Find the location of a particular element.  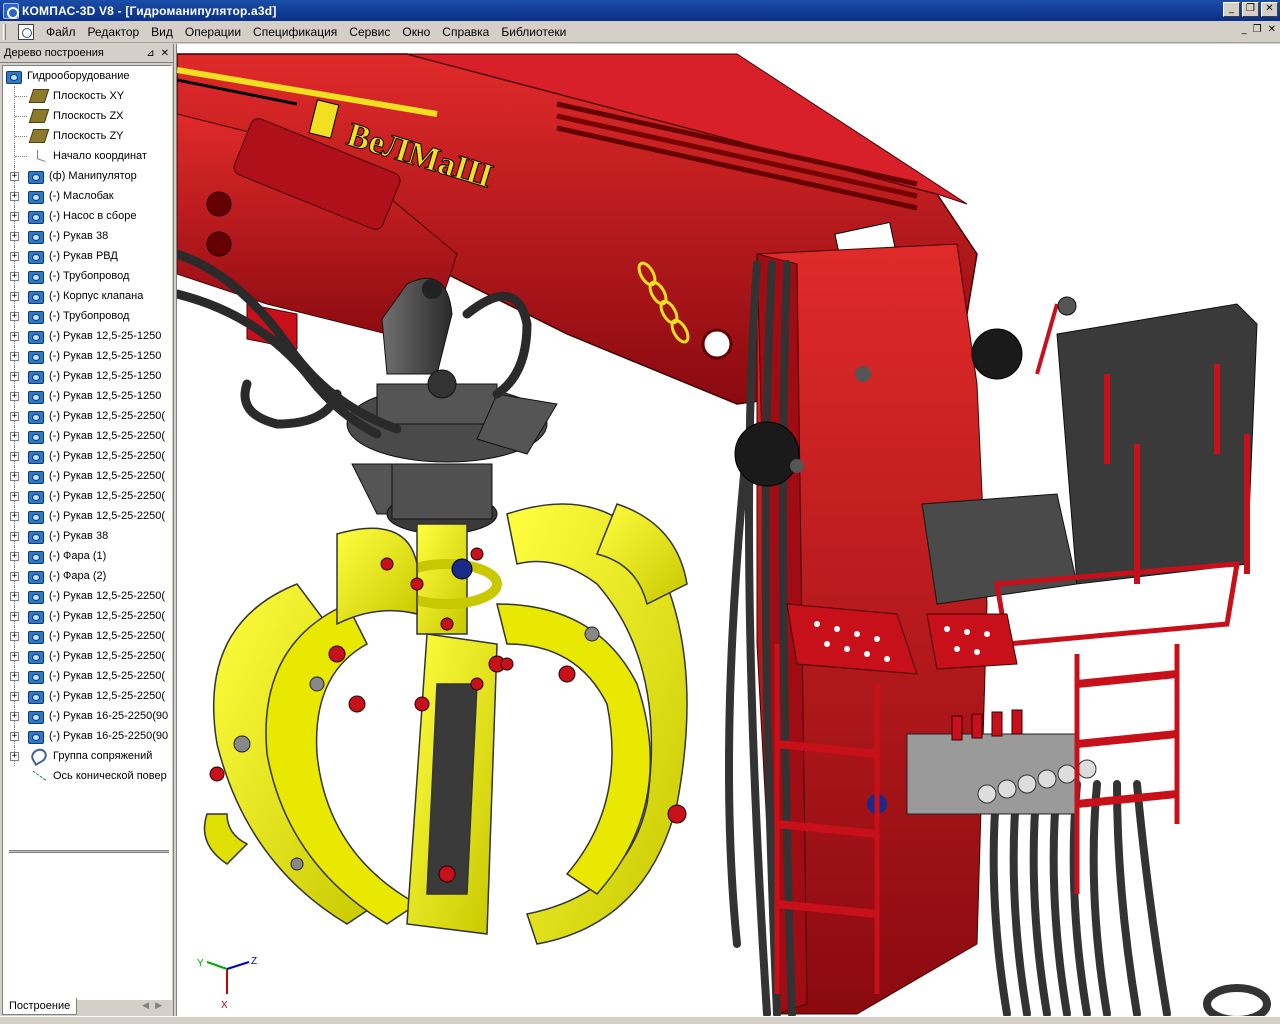

assembly-icon is located at coordinates (14, 76).